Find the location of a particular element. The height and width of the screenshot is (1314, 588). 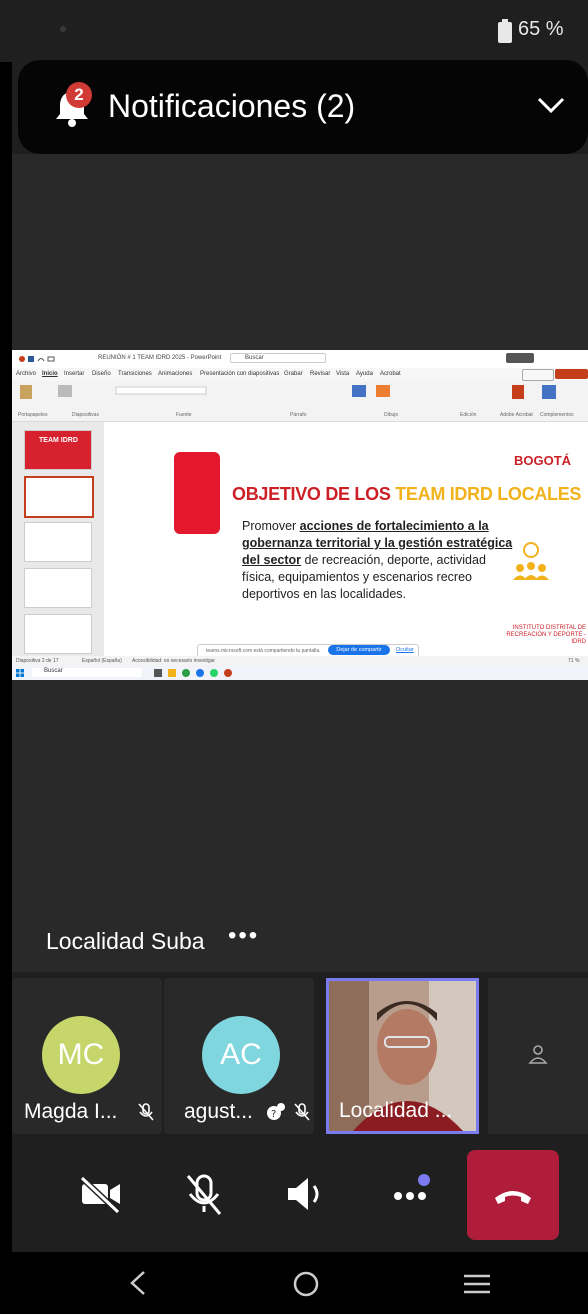

android-nav-bar is located at coordinates (300, 1283).